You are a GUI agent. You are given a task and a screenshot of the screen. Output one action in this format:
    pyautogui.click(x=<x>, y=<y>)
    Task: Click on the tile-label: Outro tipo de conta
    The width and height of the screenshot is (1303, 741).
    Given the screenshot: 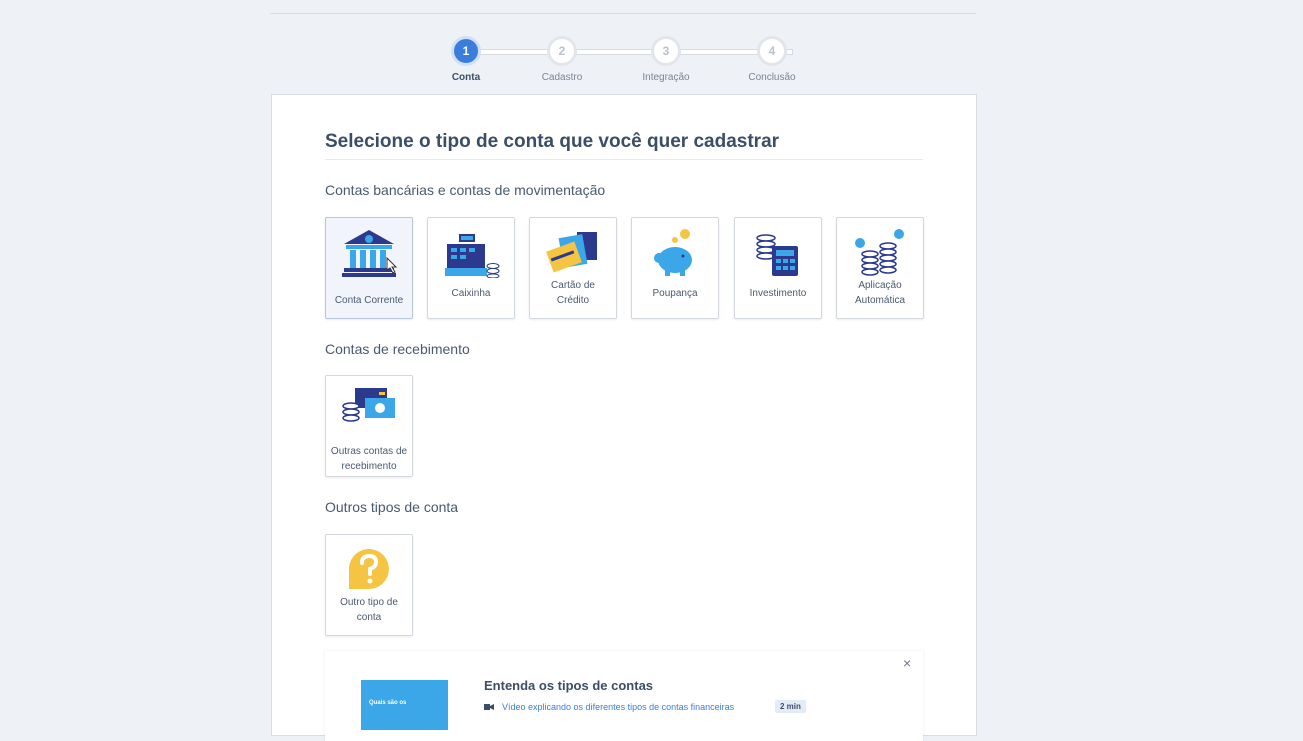 What is the action you would take?
    pyautogui.click(x=369, y=610)
    